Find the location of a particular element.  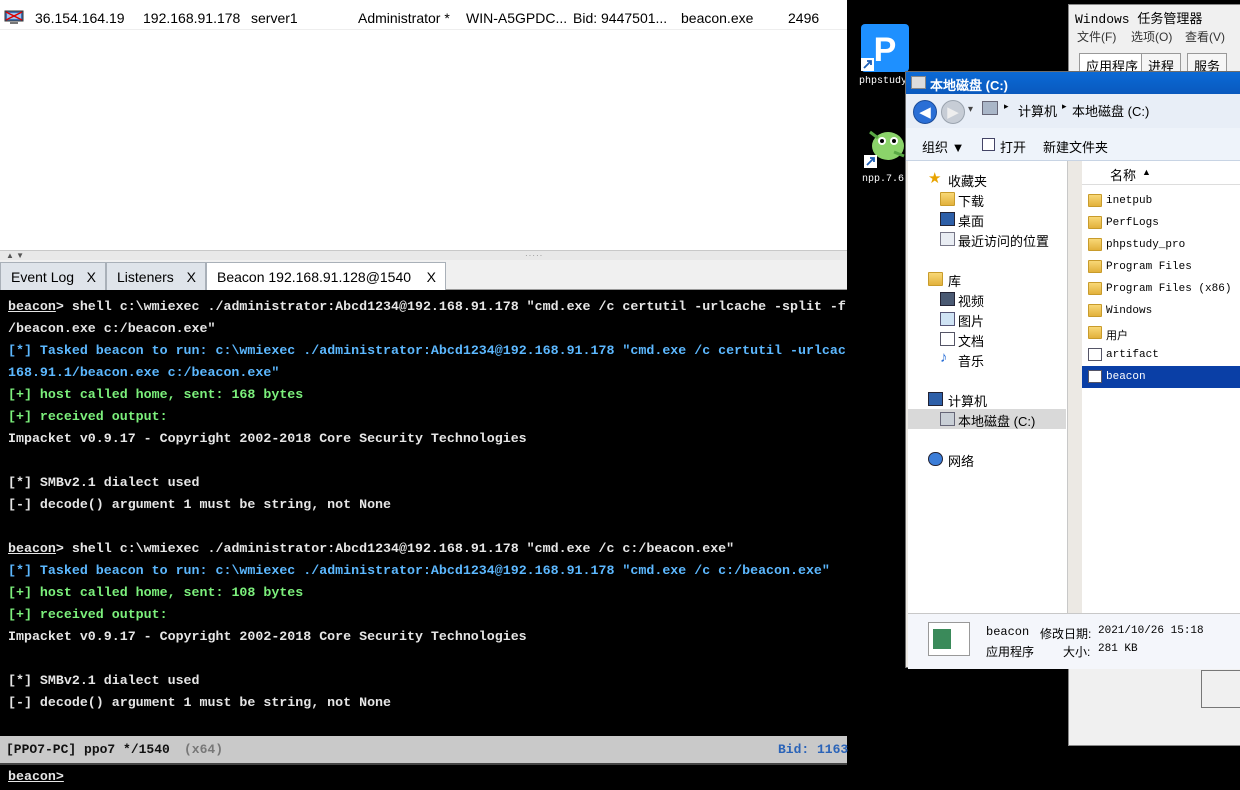

input-prompt: beacon> is located at coordinates (36, 776).